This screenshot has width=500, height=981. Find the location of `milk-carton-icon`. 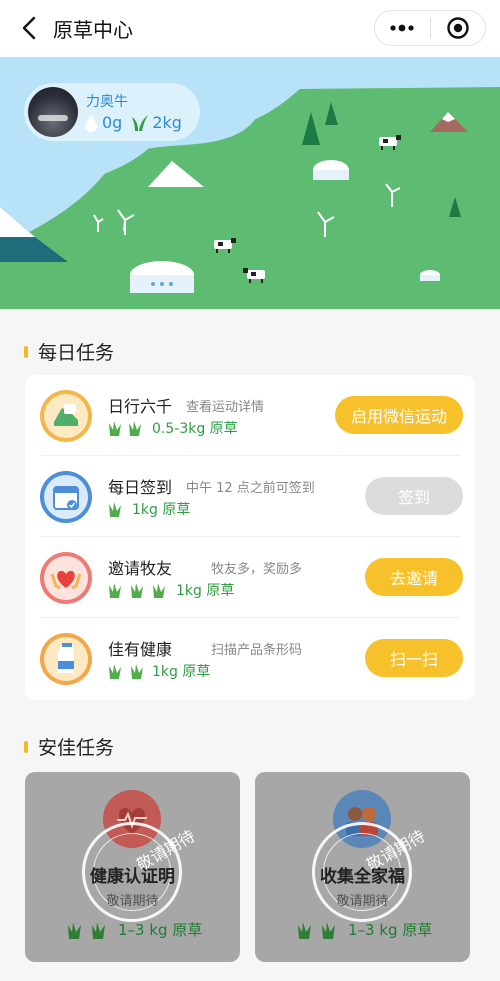

milk-carton-icon is located at coordinates (66, 659).